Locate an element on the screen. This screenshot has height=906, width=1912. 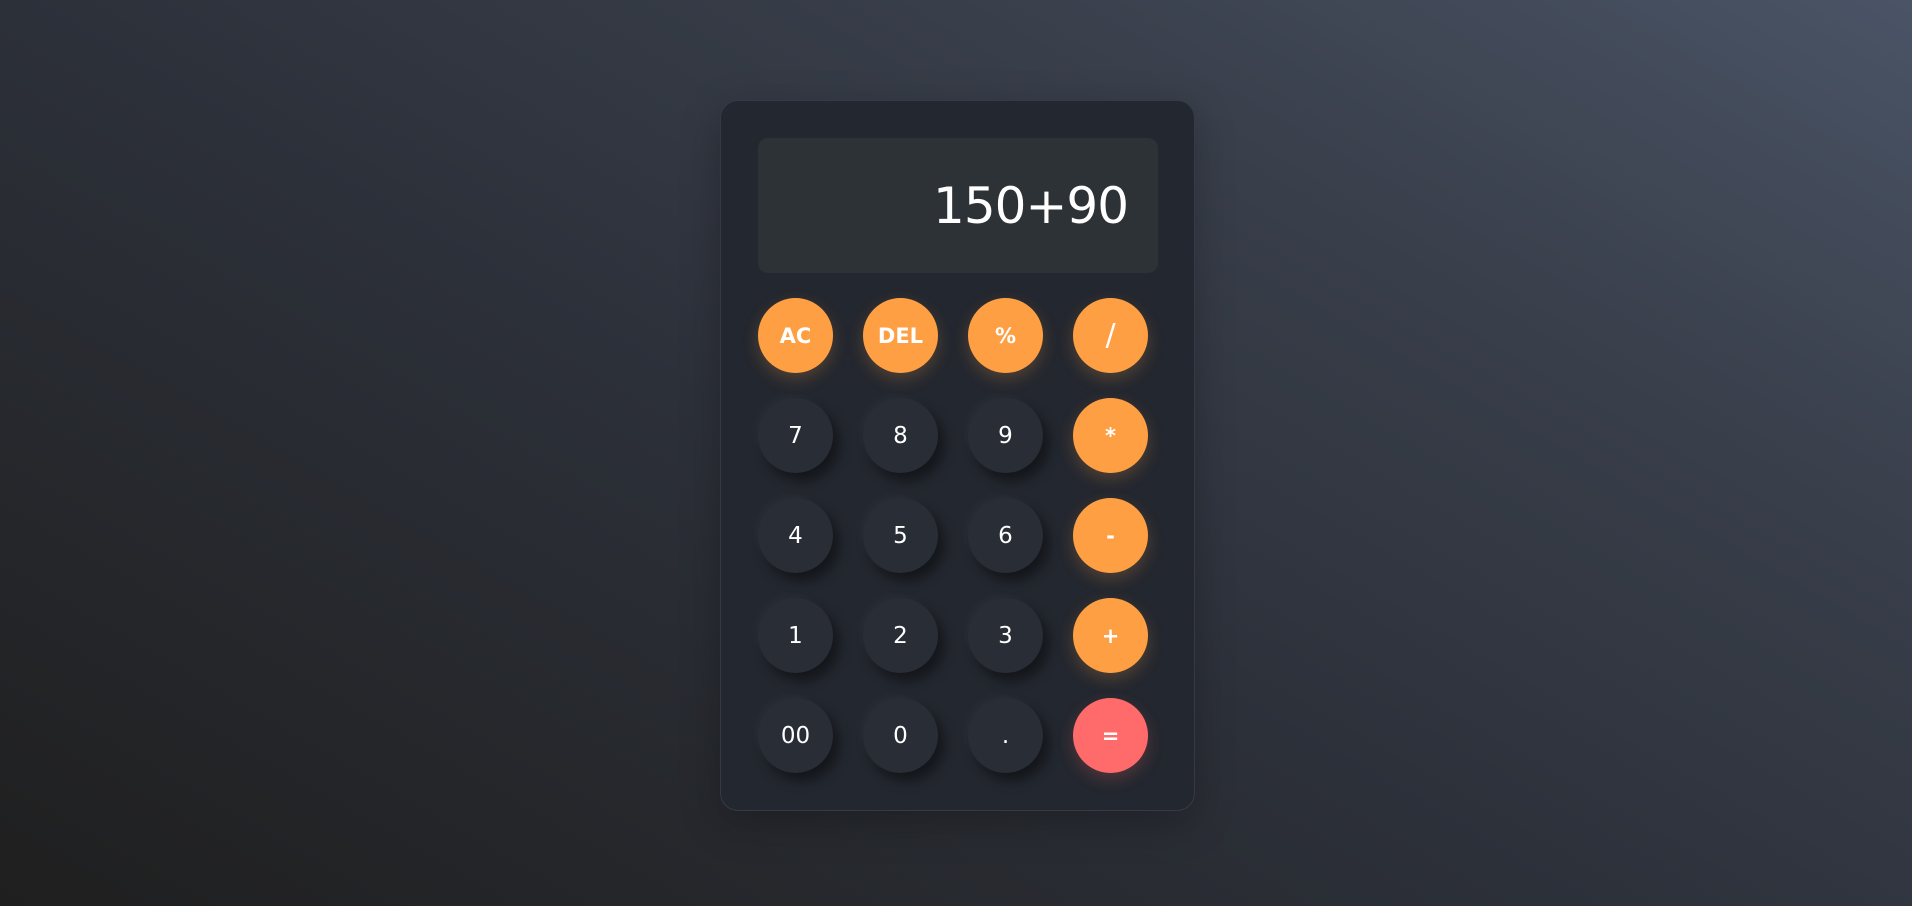
percent-button: % is located at coordinates (1005, 335).